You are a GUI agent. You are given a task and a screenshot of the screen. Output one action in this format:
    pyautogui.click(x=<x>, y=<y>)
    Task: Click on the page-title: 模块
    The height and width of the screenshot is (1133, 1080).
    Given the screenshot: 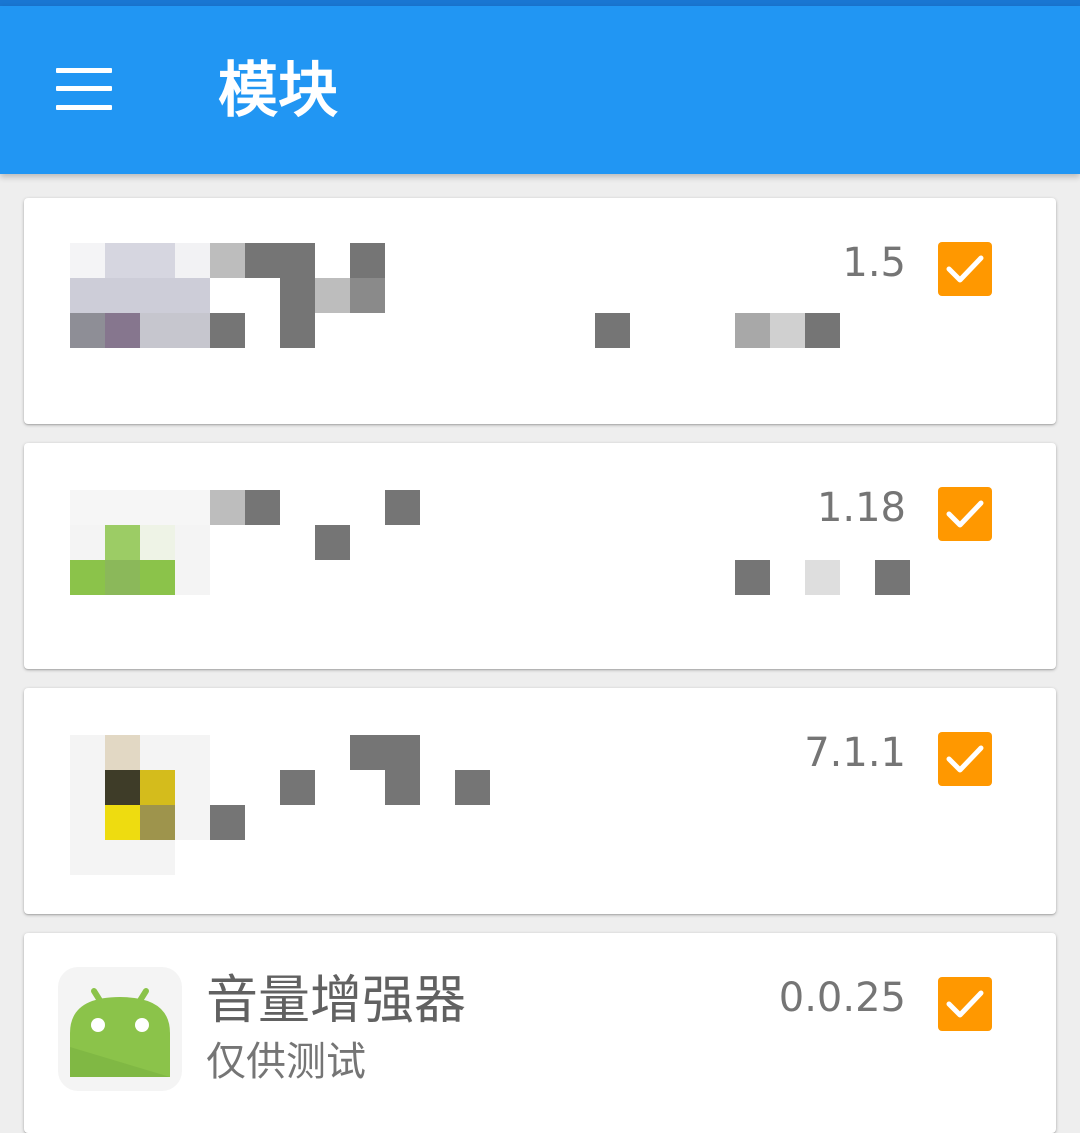 What is the action you would take?
    pyautogui.click(x=278, y=91)
    